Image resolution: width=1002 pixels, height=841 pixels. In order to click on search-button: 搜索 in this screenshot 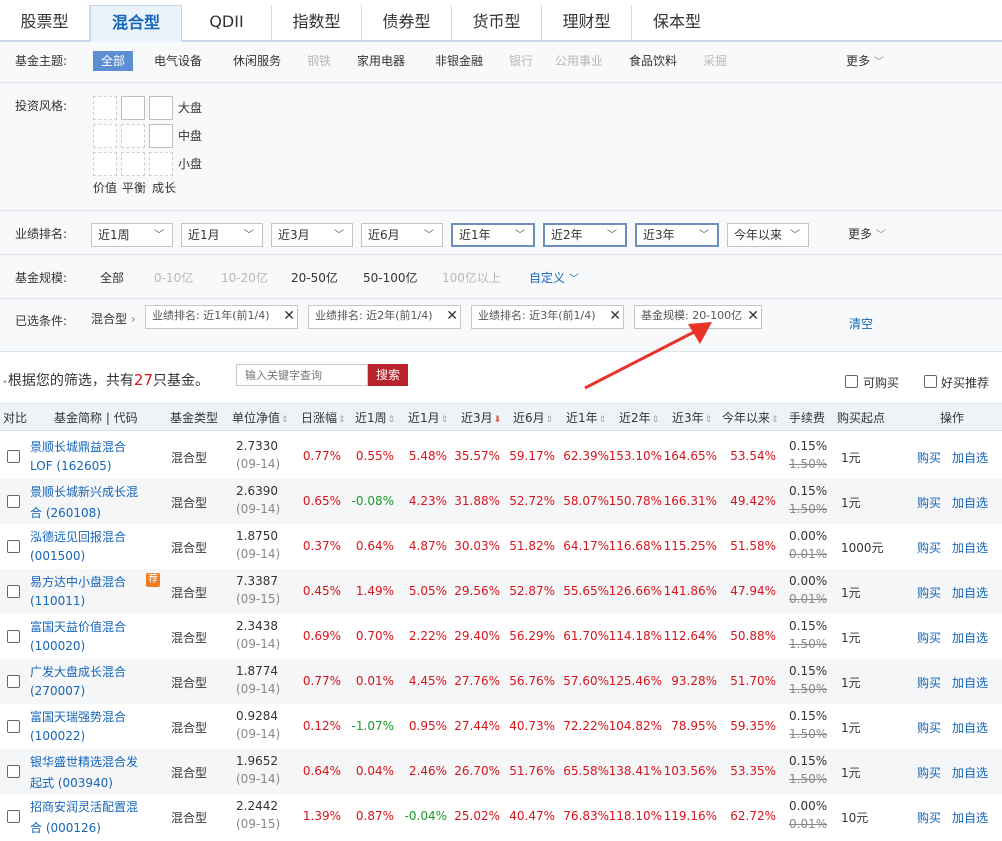, I will do `click(388, 375)`.